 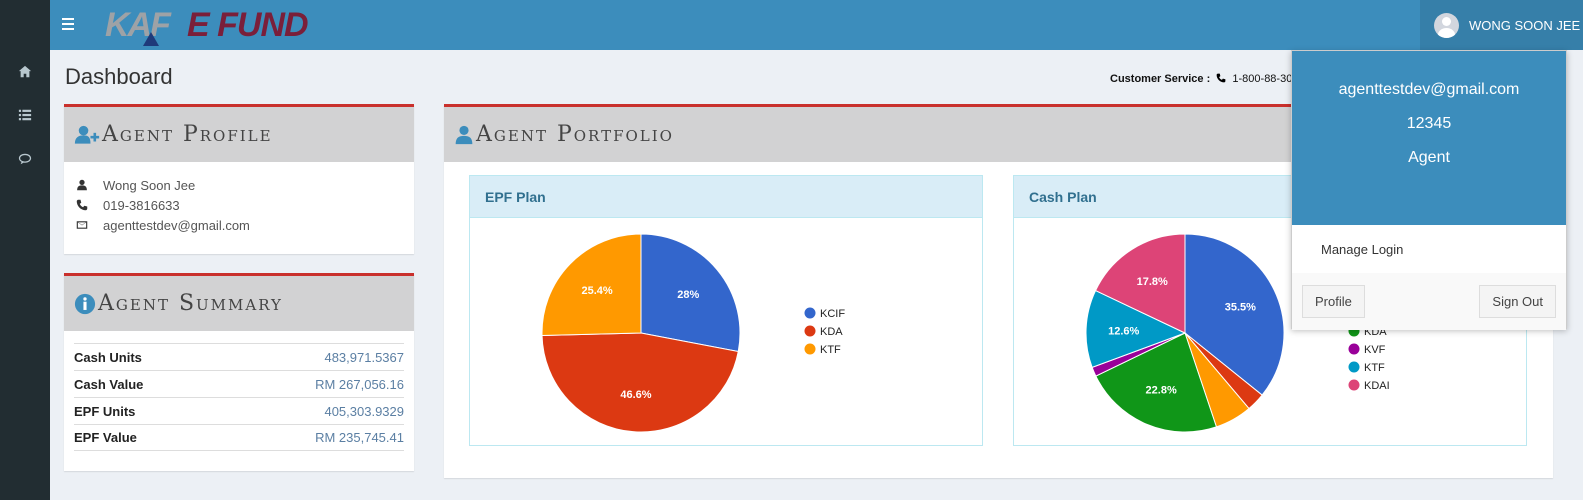 I want to click on envelope-icon, so click(x=82, y=225).